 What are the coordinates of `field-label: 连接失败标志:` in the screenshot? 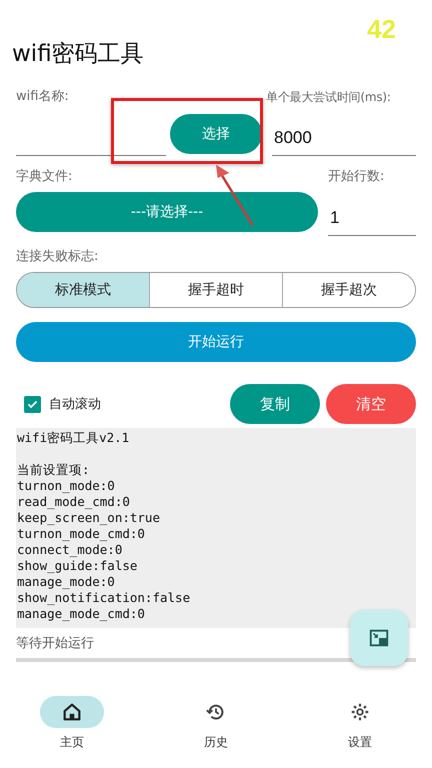 It's located at (58, 257).